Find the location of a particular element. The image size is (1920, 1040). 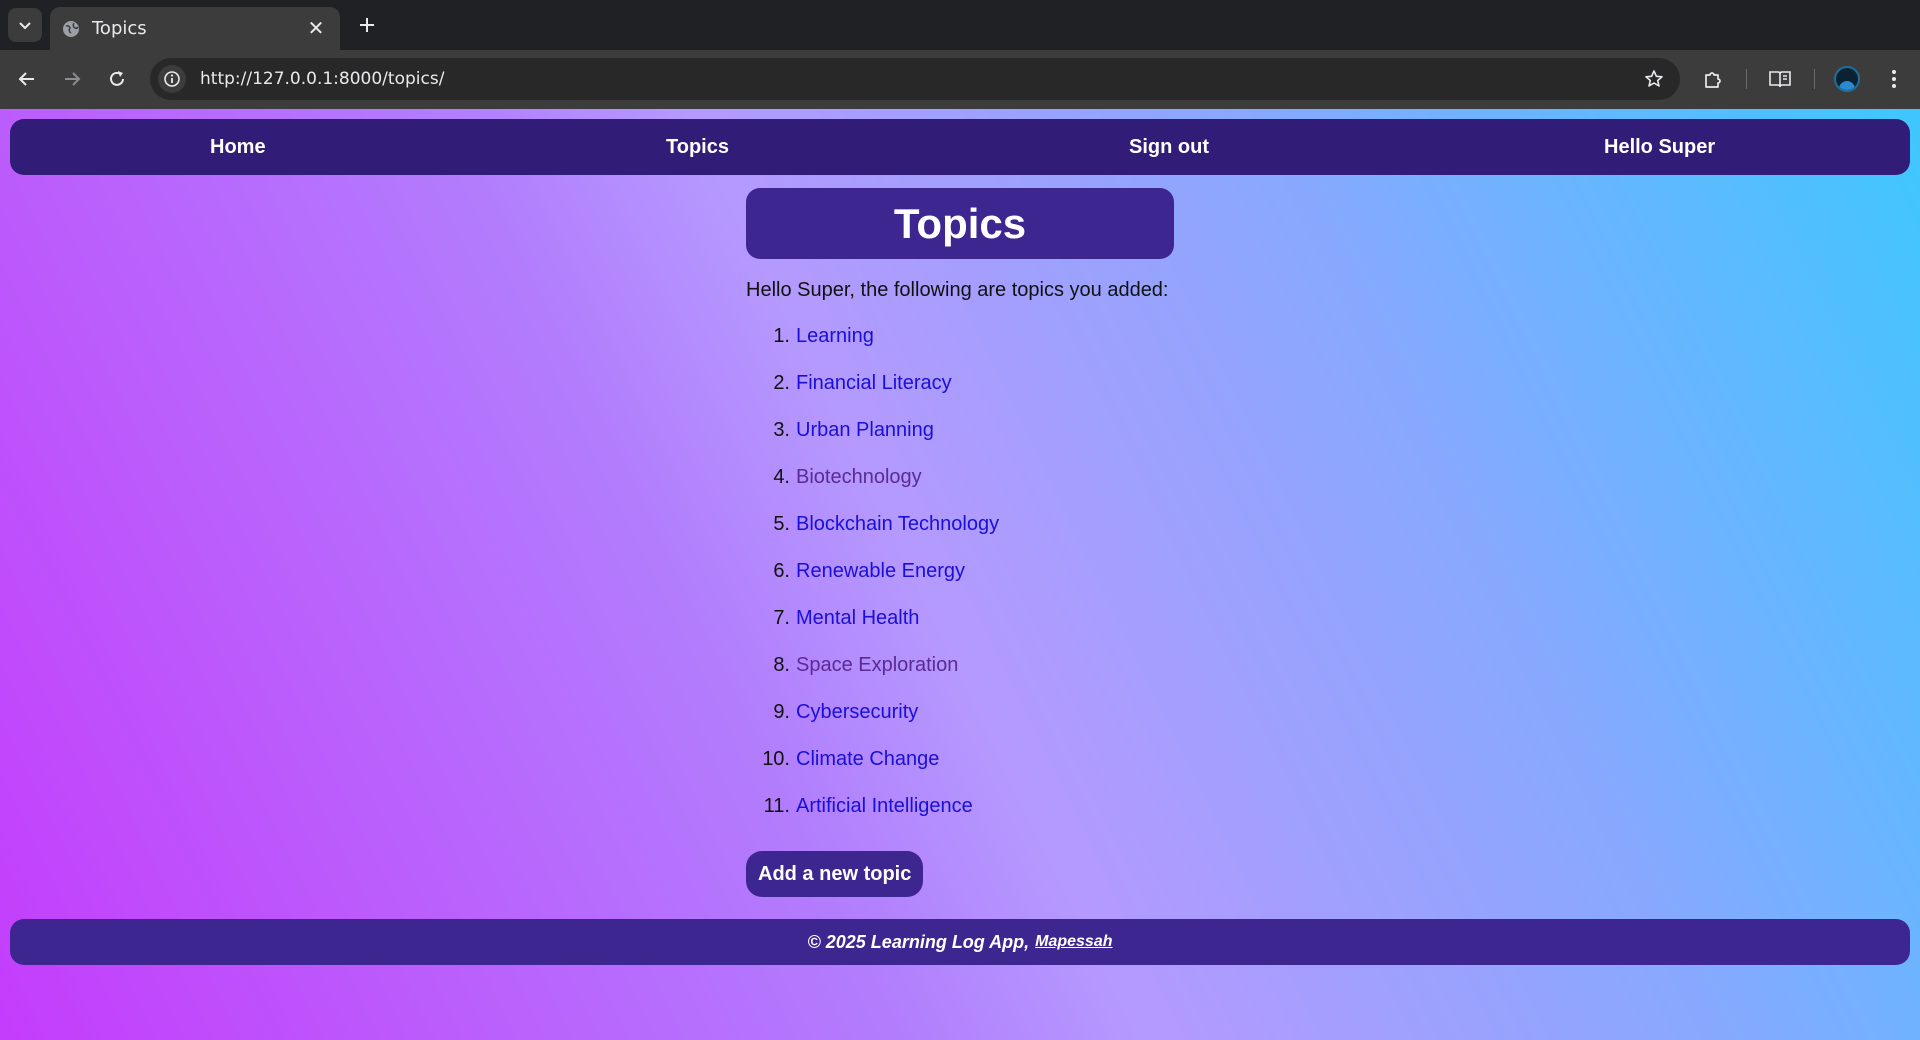

footer-copyright: © 2025 Learning Log App, is located at coordinates (918, 941).